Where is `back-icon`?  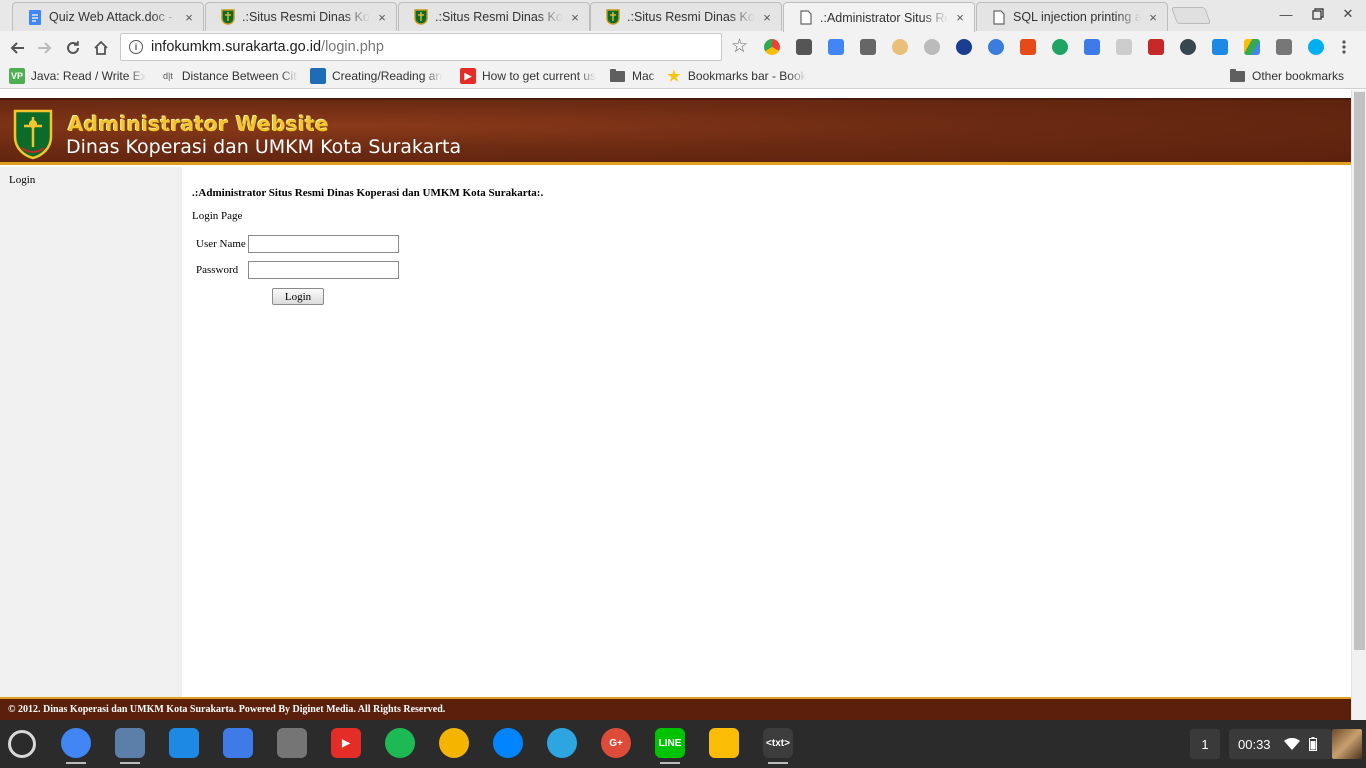
back-icon is located at coordinates (17, 48).